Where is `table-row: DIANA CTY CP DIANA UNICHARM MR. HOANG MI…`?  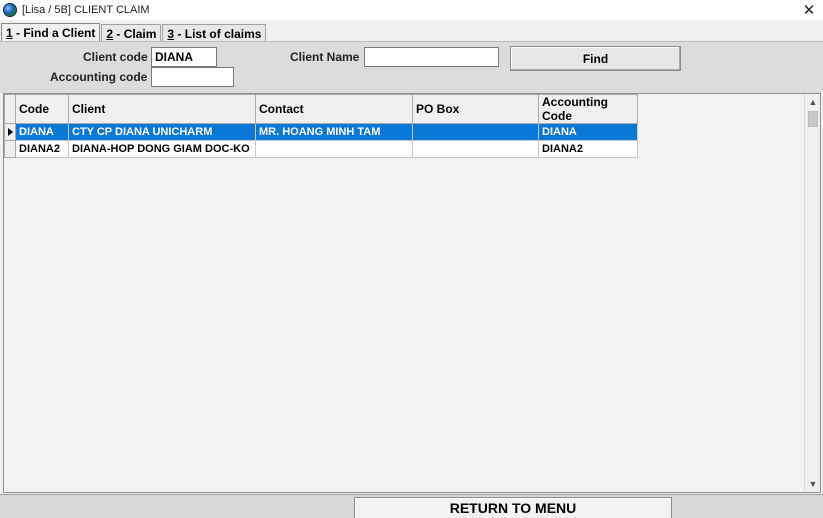
table-row: DIANA CTY CP DIANA UNICHARM MR. HOANG MI… is located at coordinates (321, 132).